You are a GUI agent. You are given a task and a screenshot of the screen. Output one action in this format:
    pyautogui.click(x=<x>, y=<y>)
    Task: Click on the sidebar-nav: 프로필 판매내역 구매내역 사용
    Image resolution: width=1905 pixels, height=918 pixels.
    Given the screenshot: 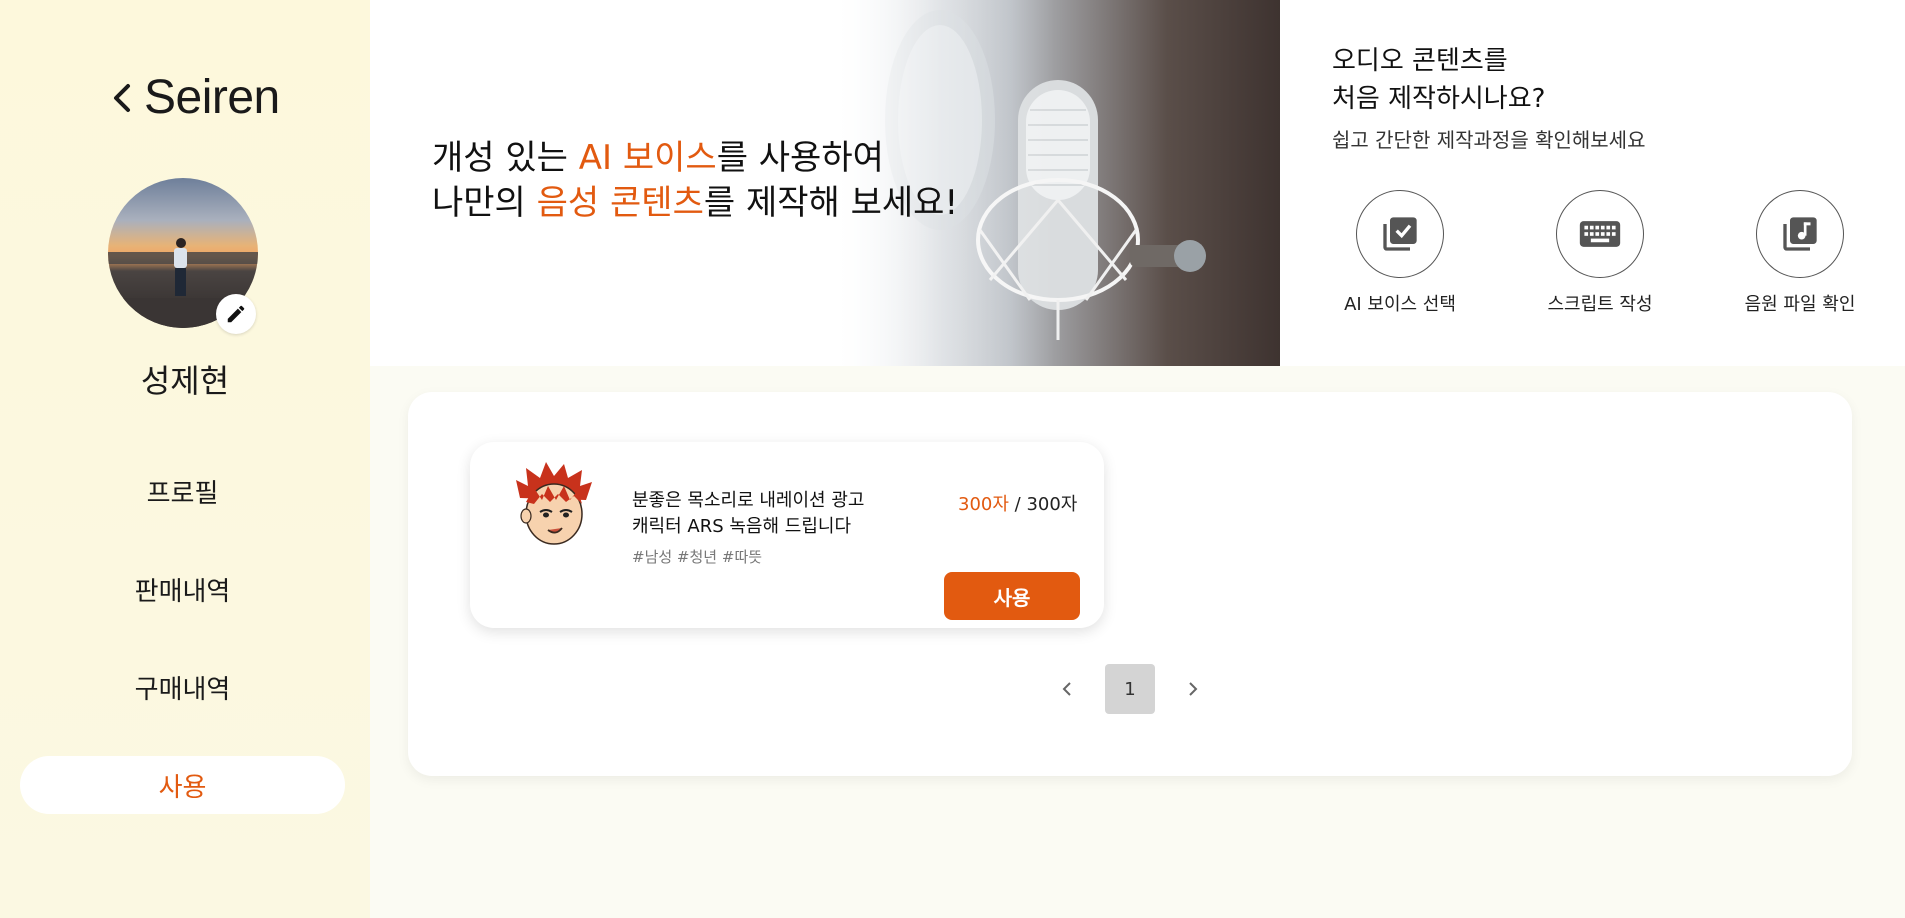 What is the action you would take?
    pyautogui.click(x=182, y=658)
    